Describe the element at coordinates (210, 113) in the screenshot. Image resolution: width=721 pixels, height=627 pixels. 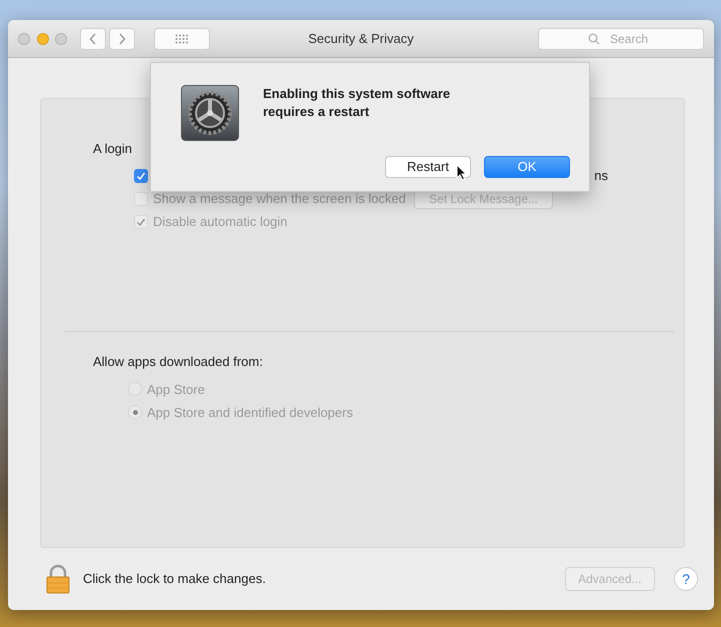
I see `gear-icon` at that location.